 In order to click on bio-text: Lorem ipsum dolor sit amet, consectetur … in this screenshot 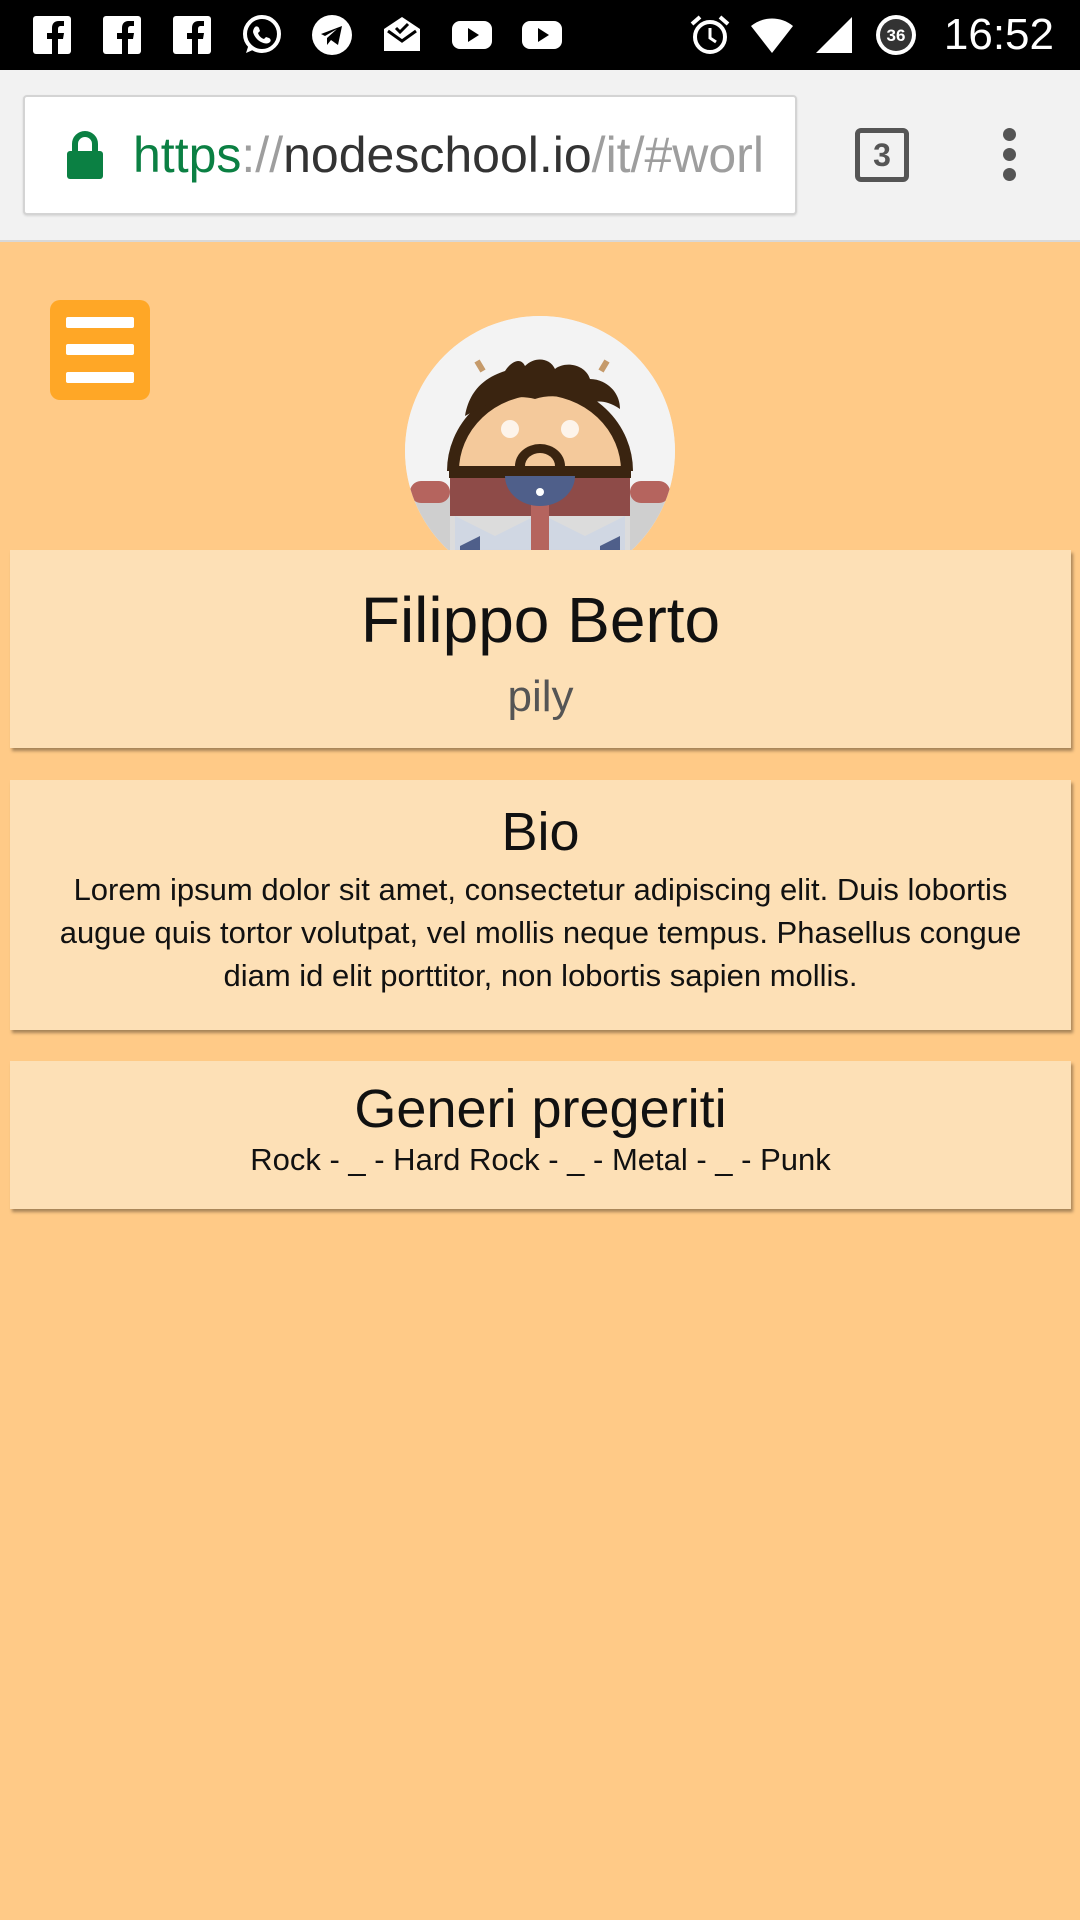, I will do `click(540, 932)`.